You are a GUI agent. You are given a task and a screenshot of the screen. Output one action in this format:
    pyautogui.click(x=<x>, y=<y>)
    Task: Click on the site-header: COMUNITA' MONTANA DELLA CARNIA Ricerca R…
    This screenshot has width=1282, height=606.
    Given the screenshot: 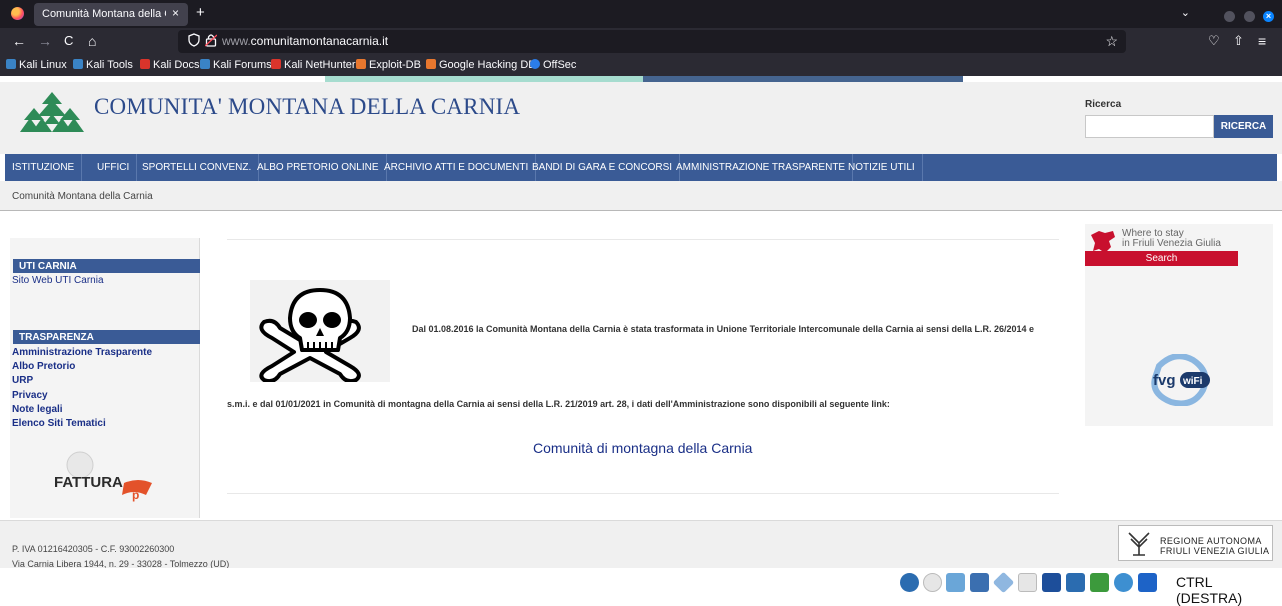 What is the action you would take?
    pyautogui.click(x=641, y=118)
    